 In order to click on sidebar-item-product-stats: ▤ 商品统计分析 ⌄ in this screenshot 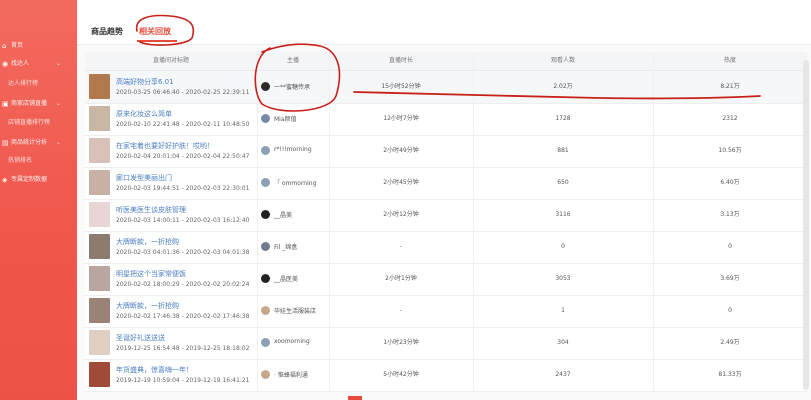, I will do `click(38, 143)`.